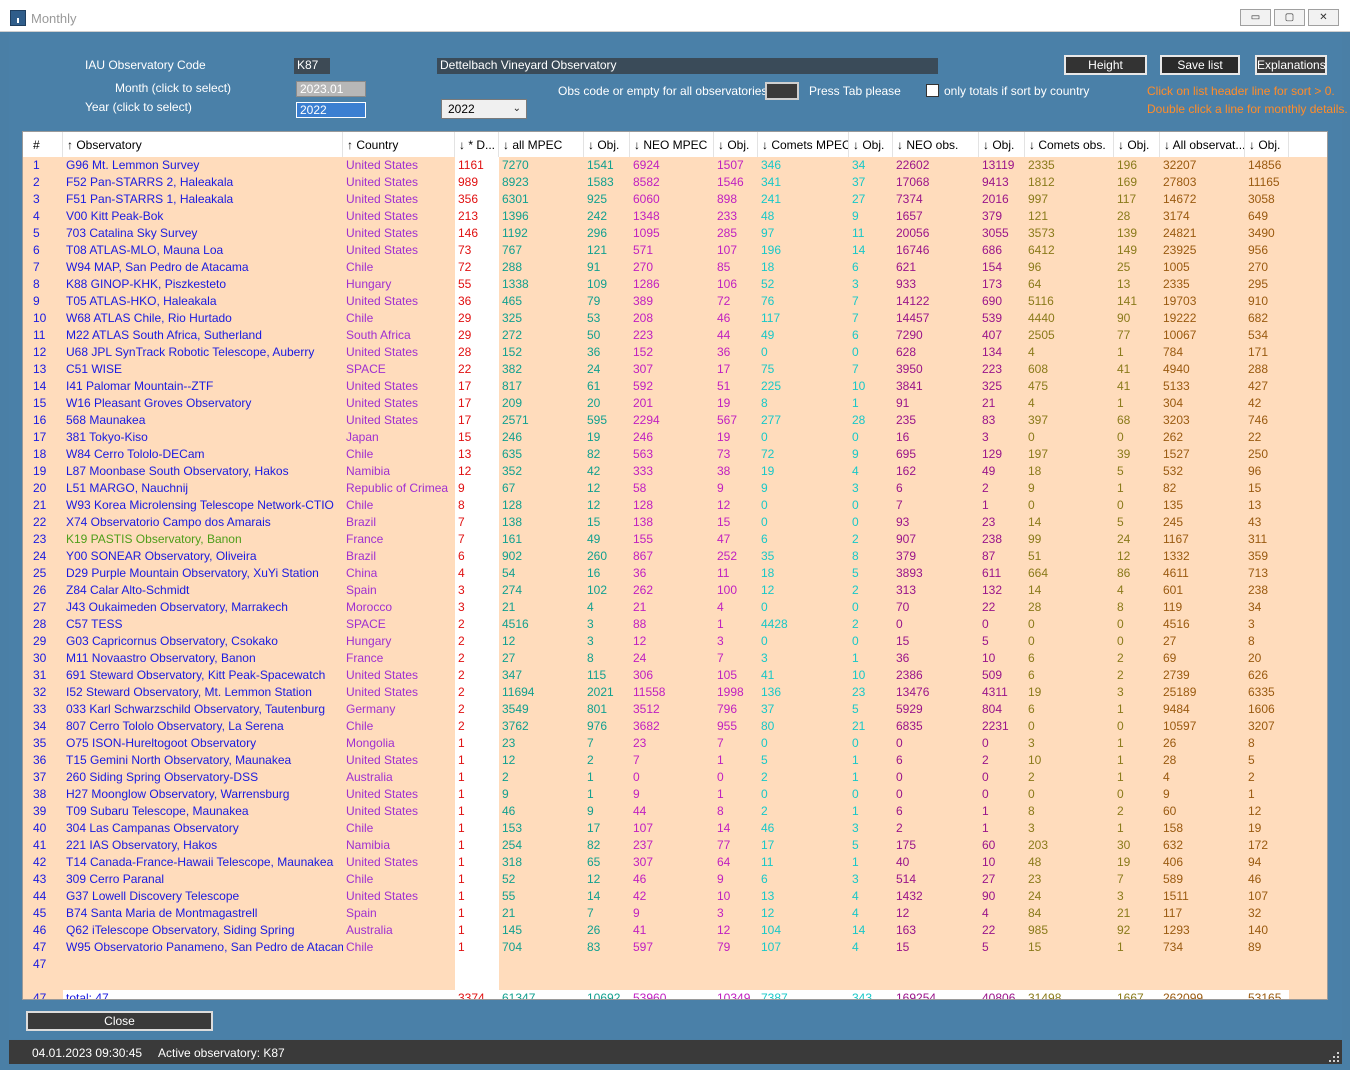 The height and width of the screenshot is (1070, 1350). What do you see at coordinates (675, 624) in the screenshot?
I see `table-row: 28 C57 TESS SPACE 2 4516 3 88 1 4428 2 0 0 0 0 4516 3` at bounding box center [675, 624].